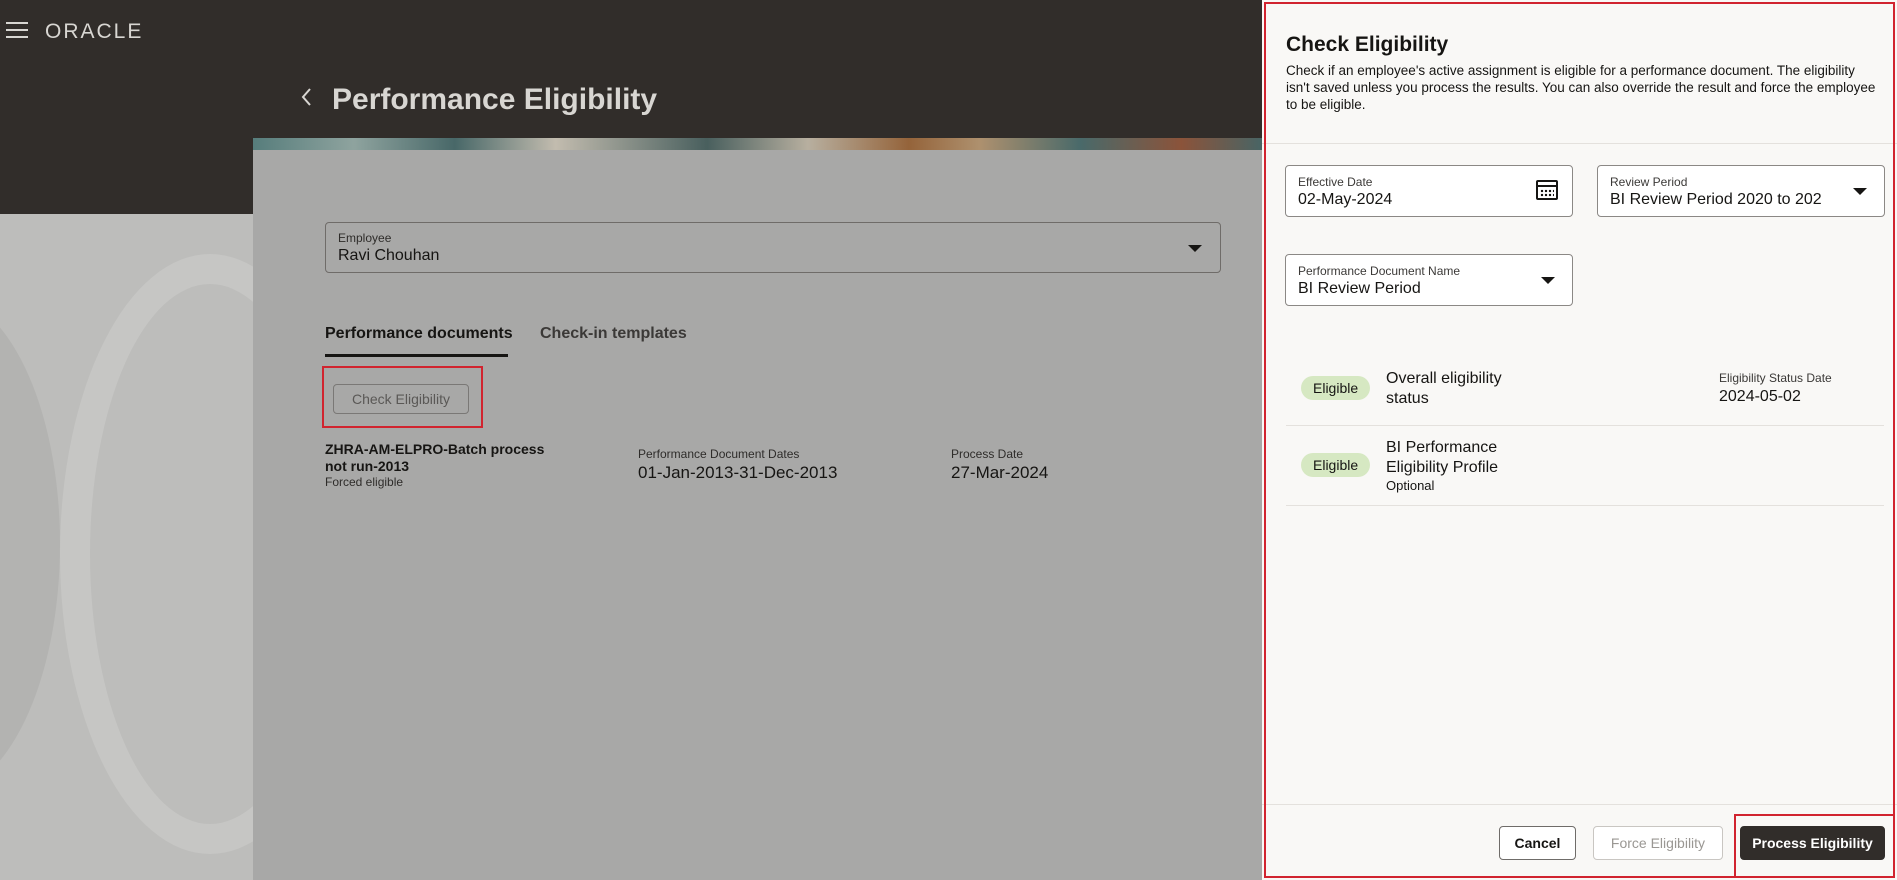 The image size is (1897, 880). What do you see at coordinates (126, 547) in the screenshot?
I see `background-pattern` at bounding box center [126, 547].